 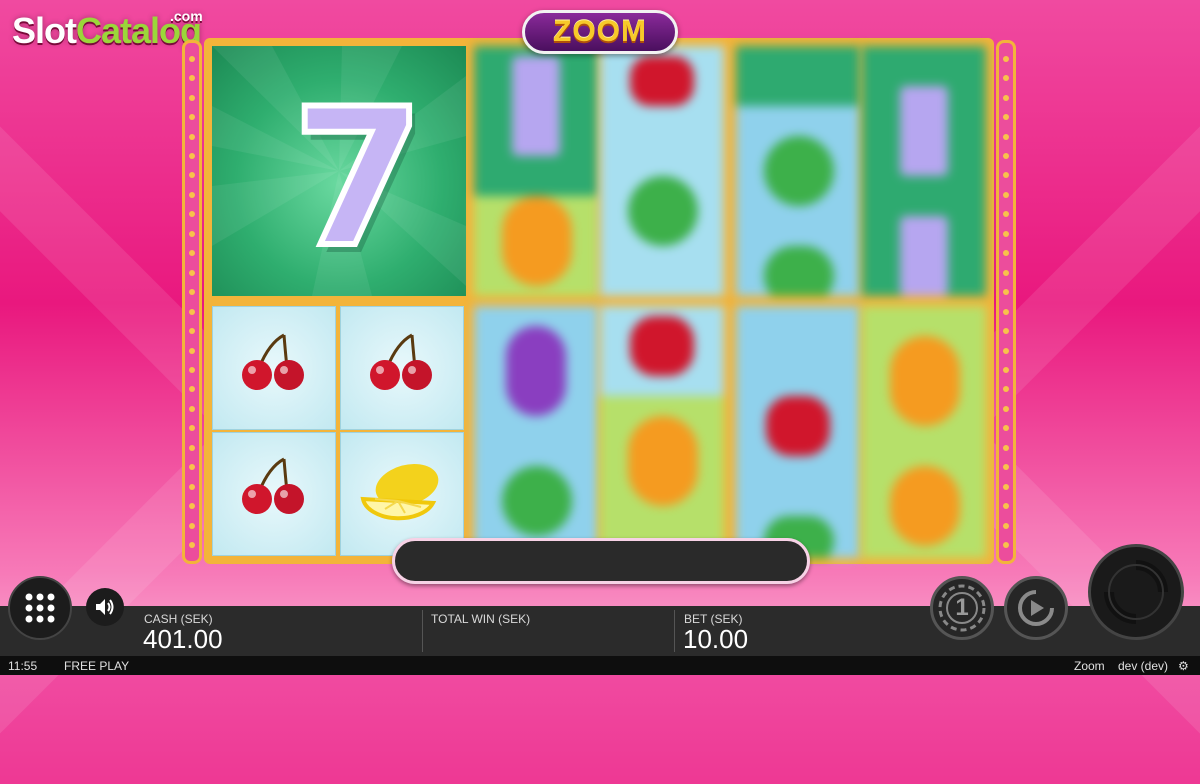 I want to click on sound-button, so click(x=105, y=607).